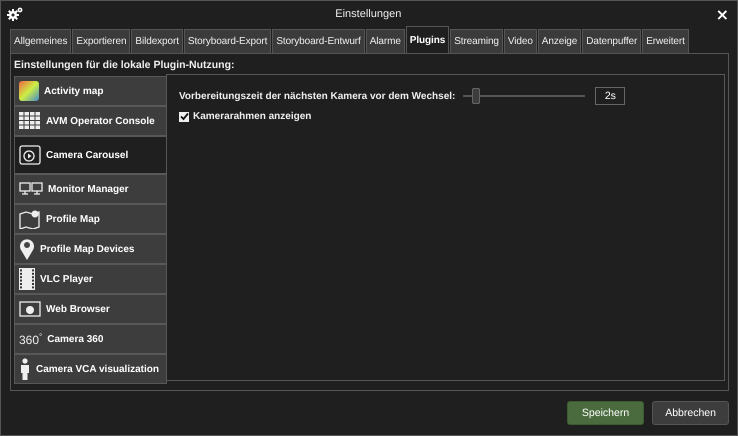 The image size is (738, 436). I want to click on plugin-item: Camera VCA visualization, so click(90, 369).